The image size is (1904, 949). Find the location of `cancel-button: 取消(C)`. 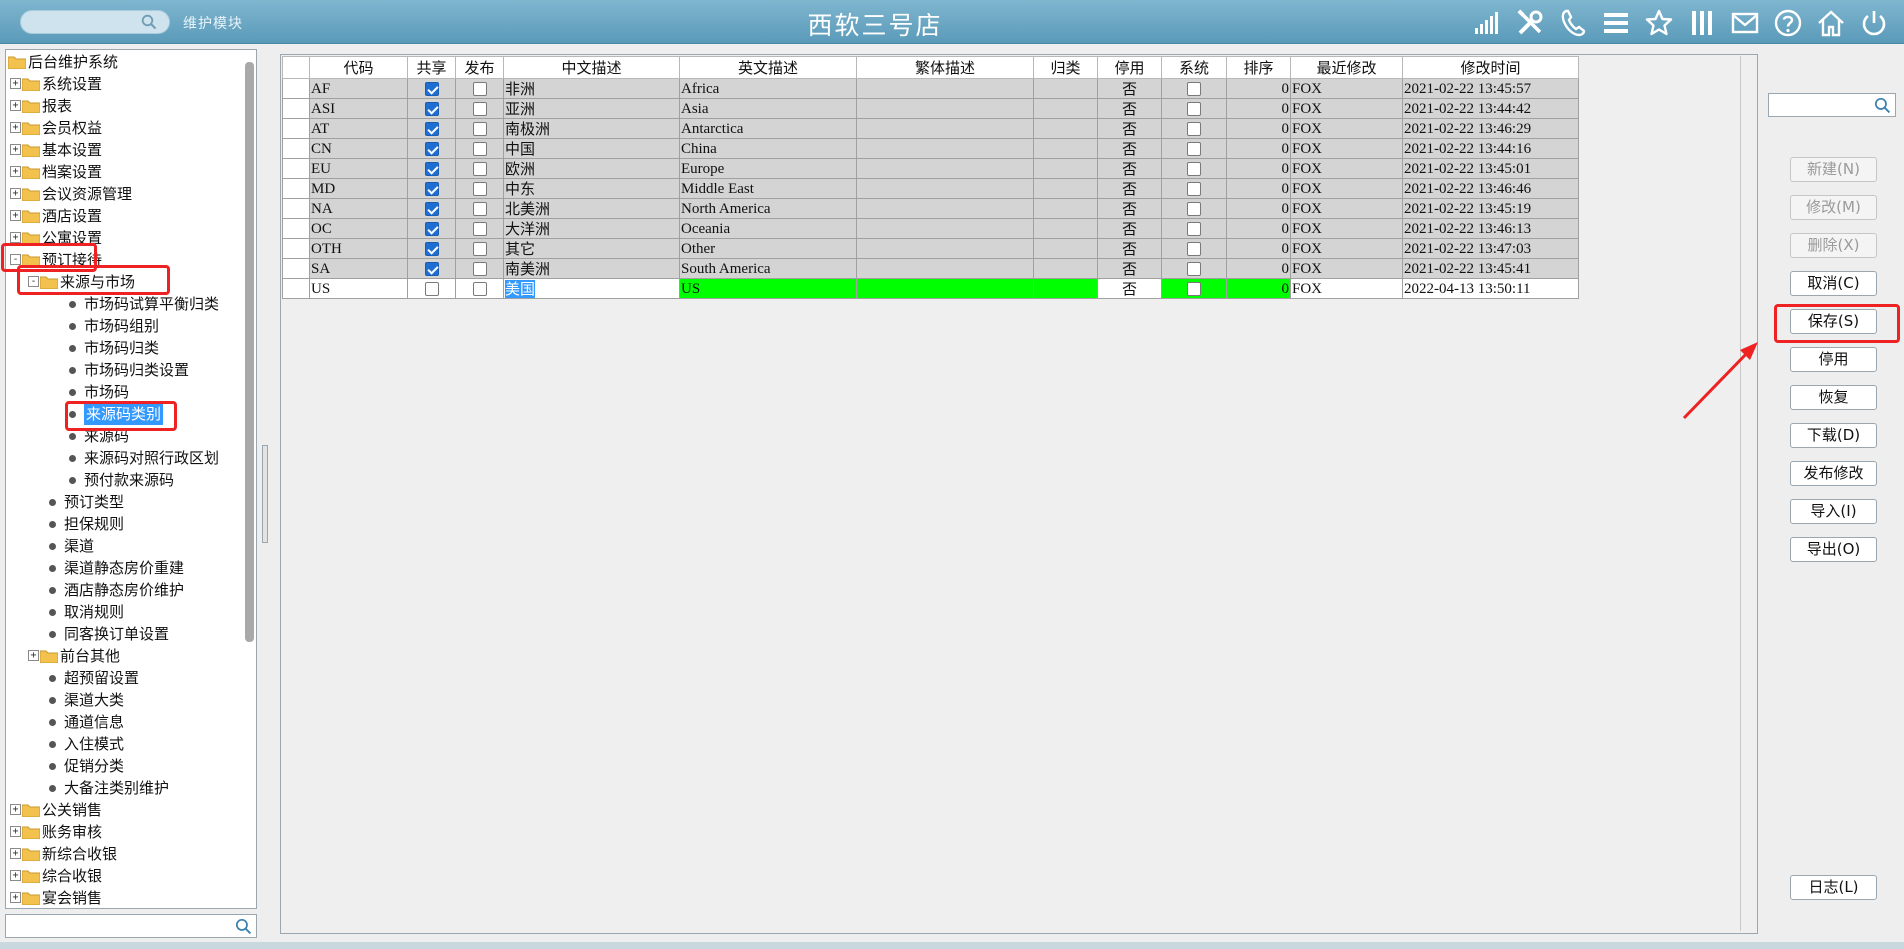

cancel-button: 取消(C) is located at coordinates (1833, 283).